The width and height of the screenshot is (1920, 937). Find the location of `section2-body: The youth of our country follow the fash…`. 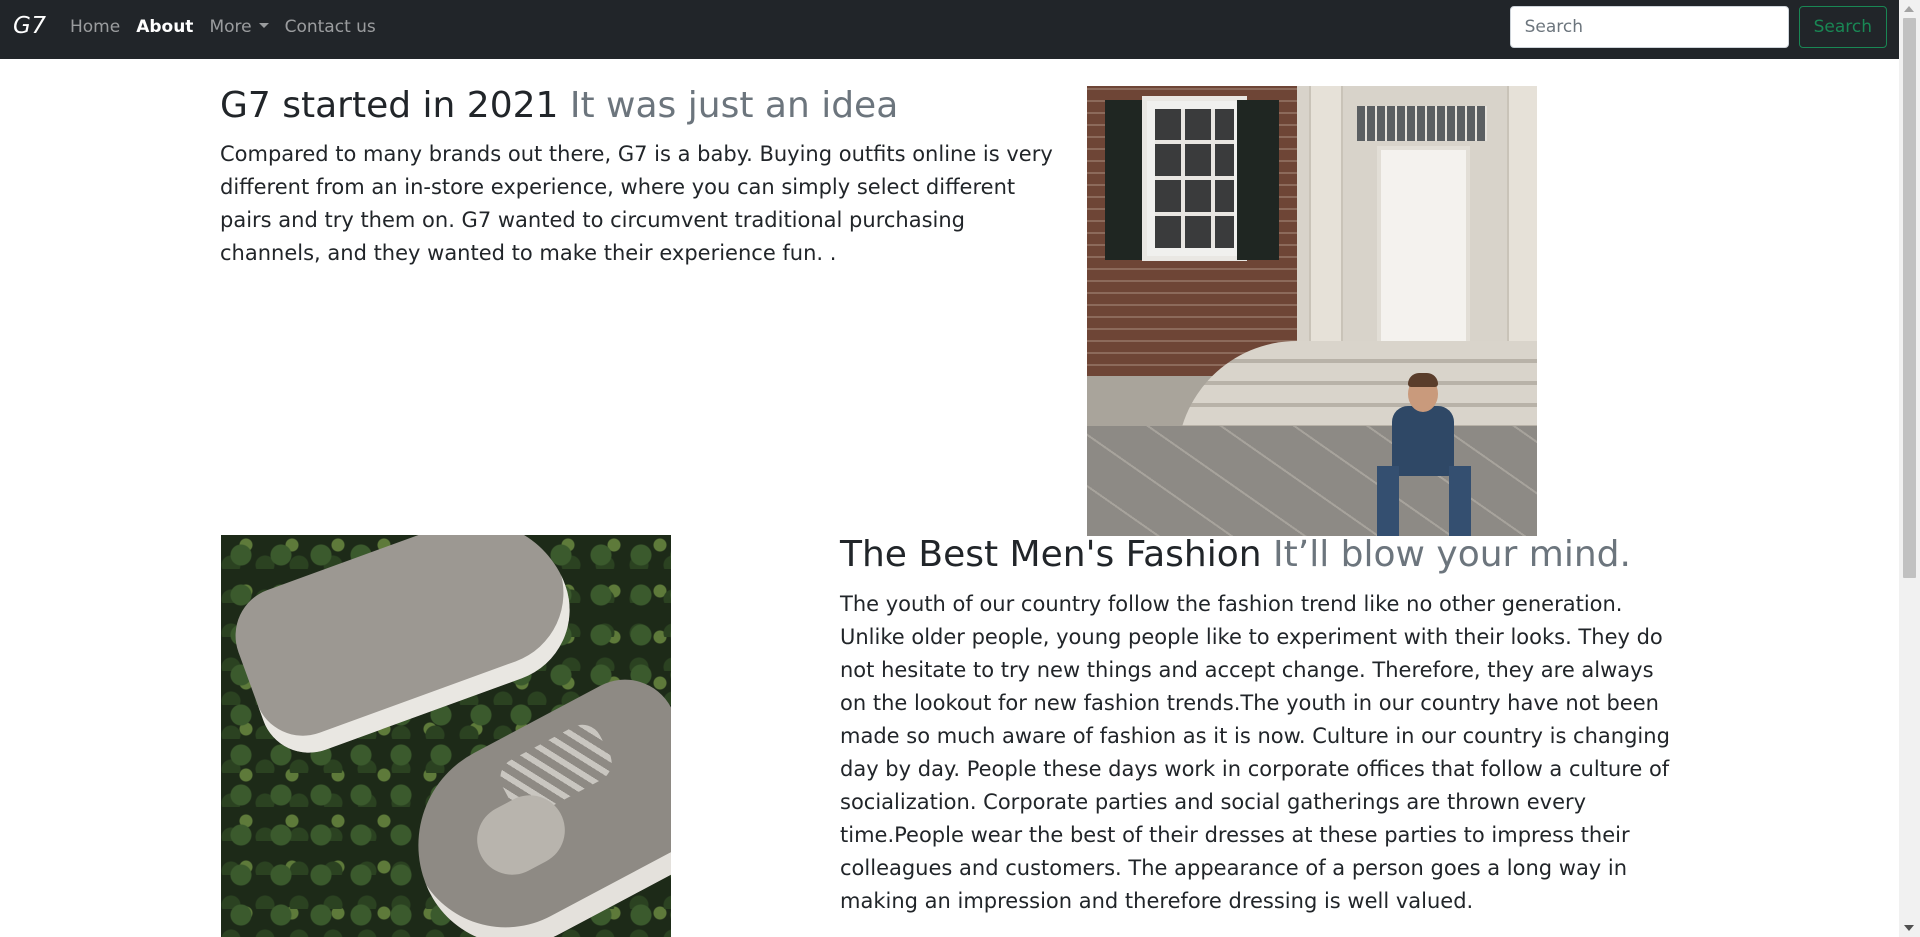

section2-body: The youth of our country follow the fash… is located at coordinates (1255, 752).